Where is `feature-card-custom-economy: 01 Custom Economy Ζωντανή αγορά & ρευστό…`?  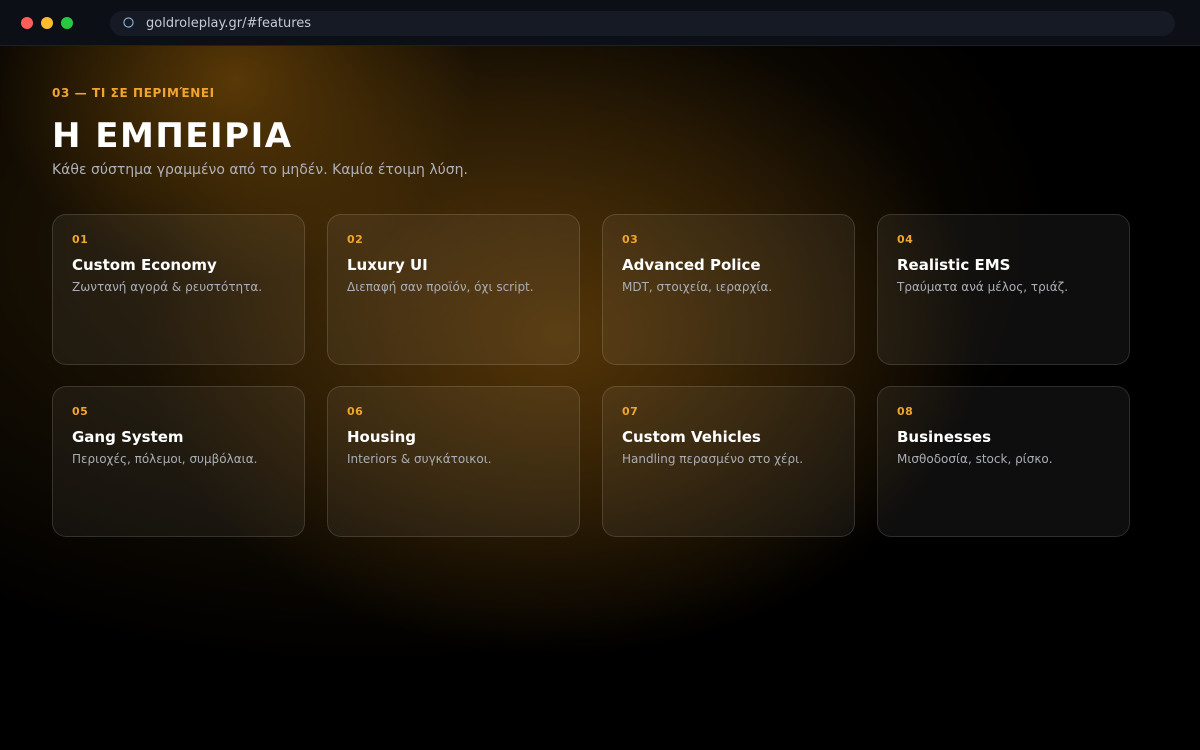 feature-card-custom-economy: 01 Custom Economy Ζωντανή αγορά & ρευστό… is located at coordinates (178, 289).